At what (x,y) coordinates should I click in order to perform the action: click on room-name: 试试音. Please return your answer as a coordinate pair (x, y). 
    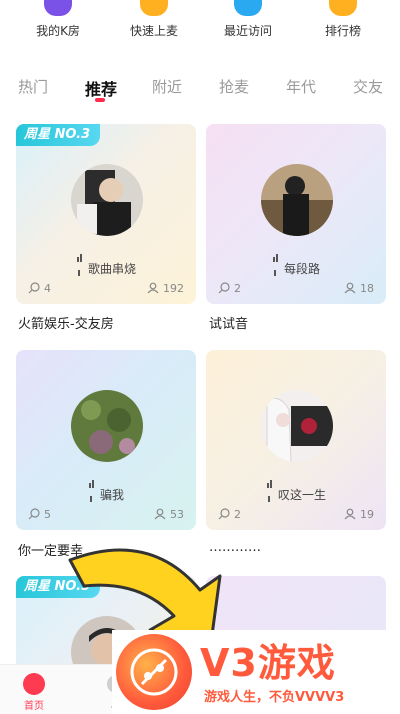
    Looking at the image, I should click on (228, 322).